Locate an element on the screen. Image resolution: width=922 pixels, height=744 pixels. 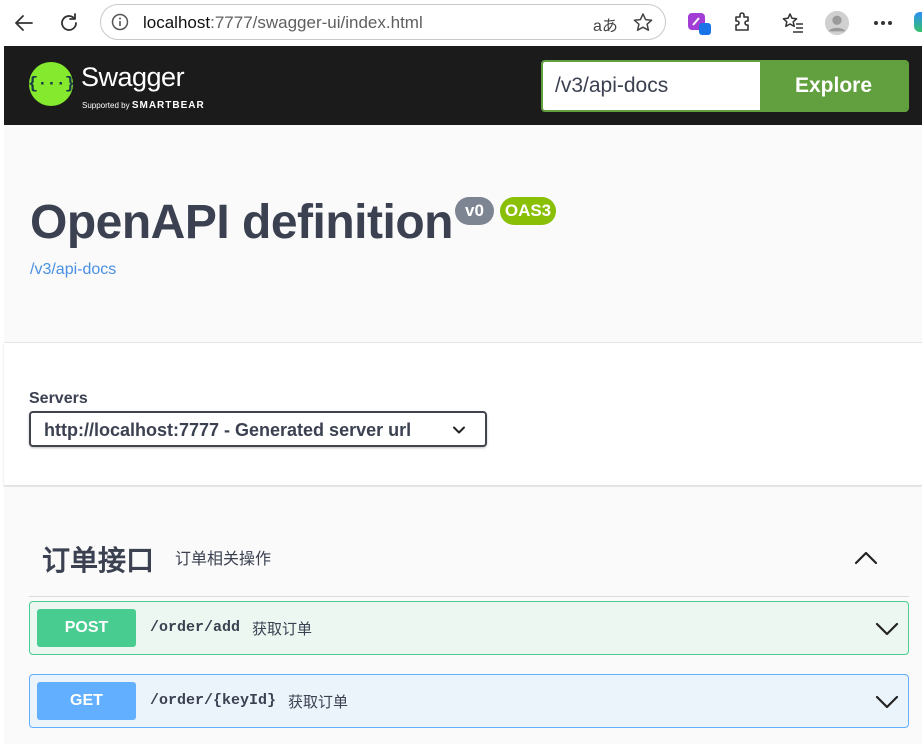
favorite-star-icon is located at coordinates (643, 23).